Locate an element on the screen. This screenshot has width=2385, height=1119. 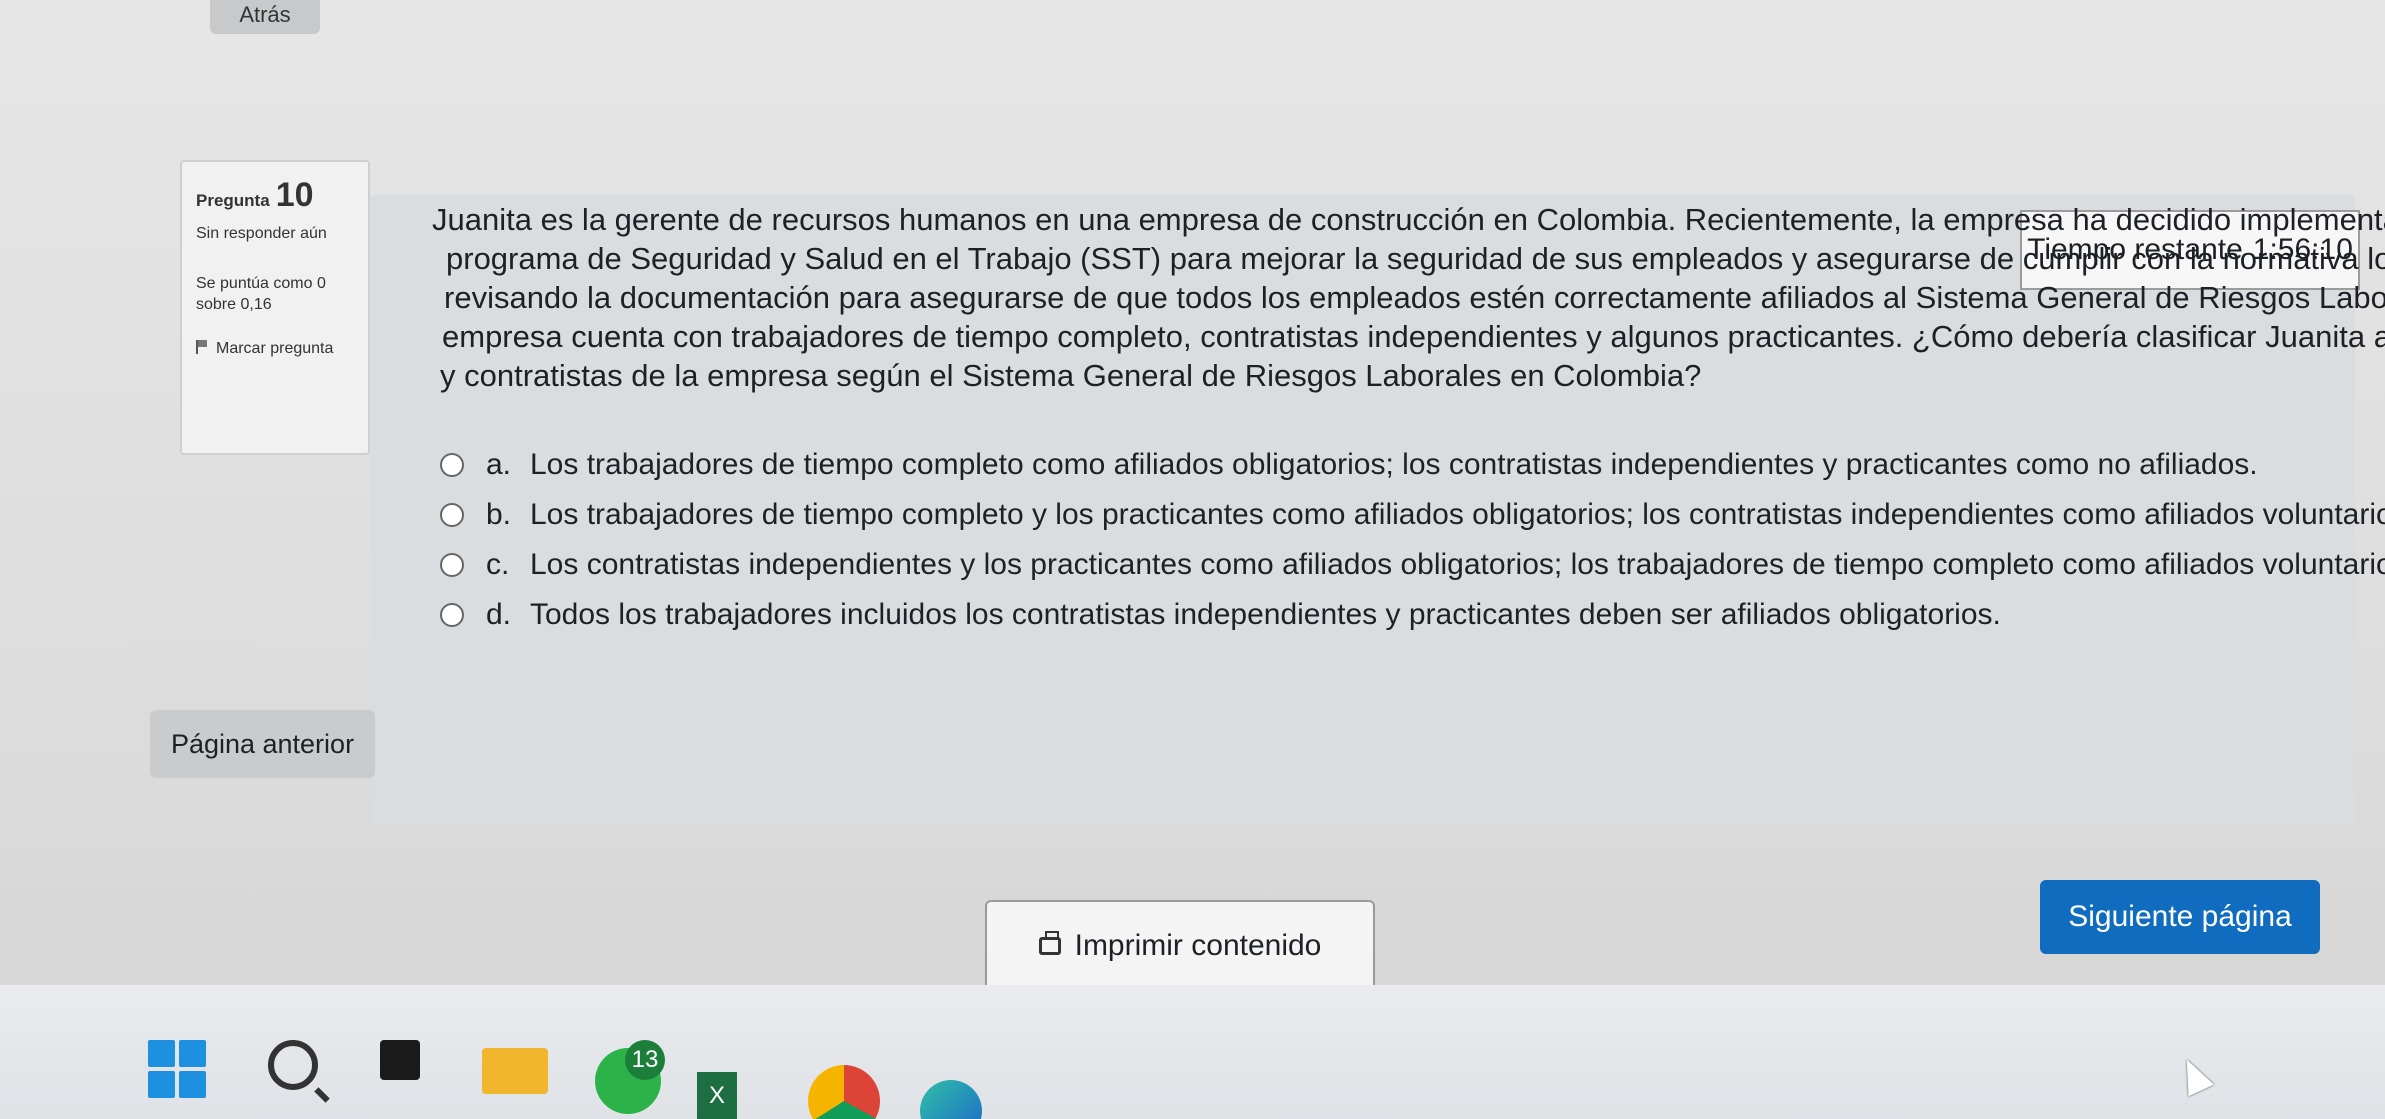
flag-question-label: Marcar pregunta is located at coordinates (275, 348).